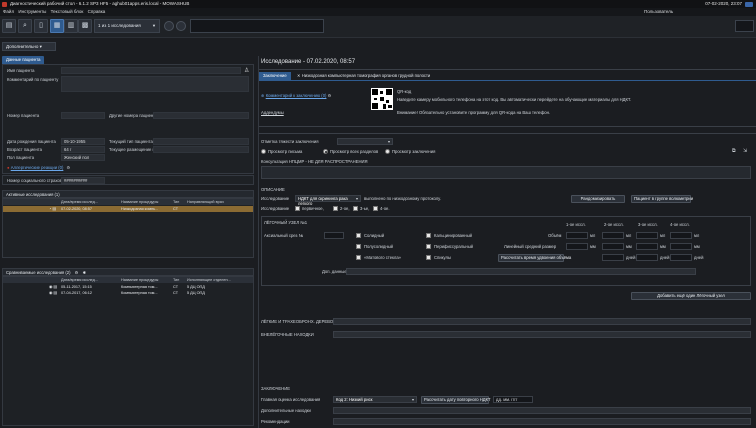 This screenshot has width=756, height=428. I want to click on repeat-date-button: Рассчитать дату повторного НДКТ, so click(456, 400).